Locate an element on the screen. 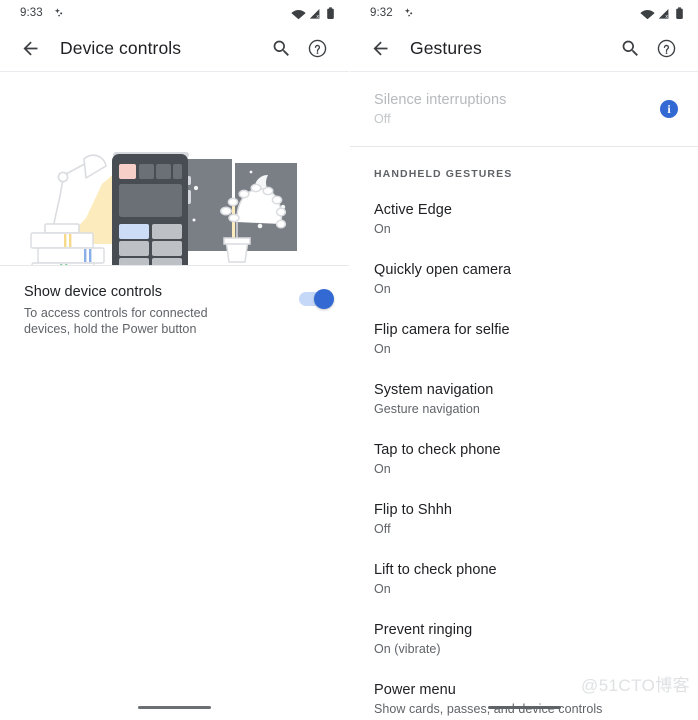  list-item: Tap to check phone On is located at coordinates (524, 459).